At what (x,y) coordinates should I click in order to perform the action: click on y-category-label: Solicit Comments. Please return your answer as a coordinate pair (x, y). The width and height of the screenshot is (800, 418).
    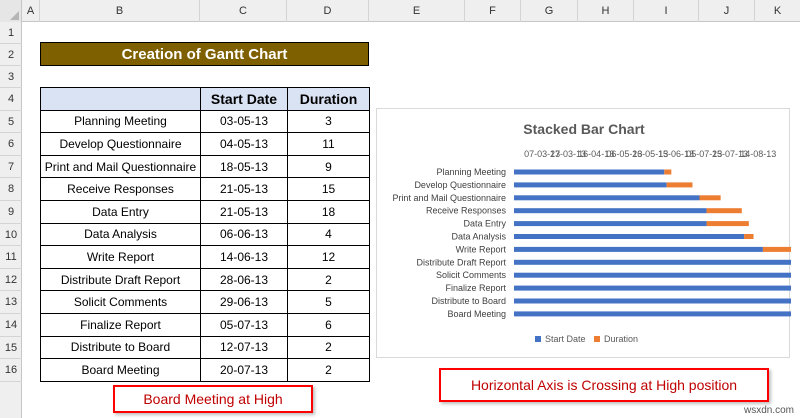
    Looking at the image, I should click on (471, 275).